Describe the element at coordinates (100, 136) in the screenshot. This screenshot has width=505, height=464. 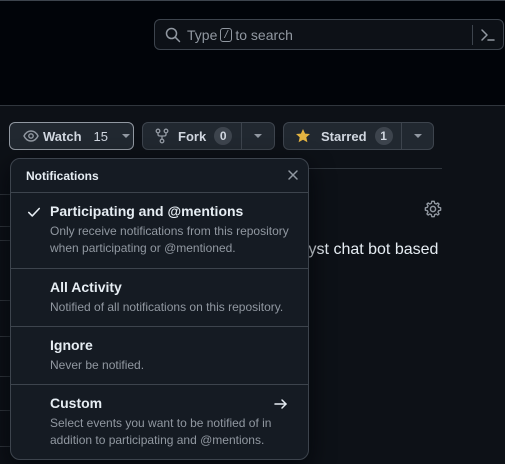
I see `watch-count: 15` at that location.